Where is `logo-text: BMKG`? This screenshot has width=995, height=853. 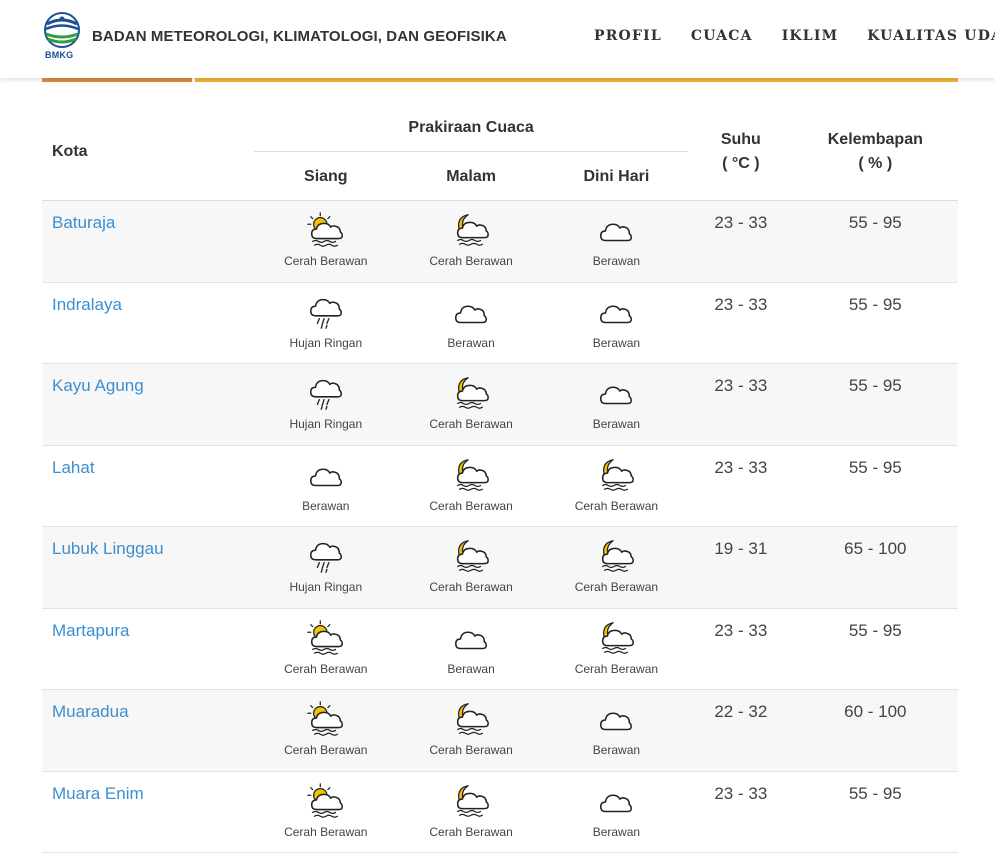 logo-text: BMKG is located at coordinates (59, 55).